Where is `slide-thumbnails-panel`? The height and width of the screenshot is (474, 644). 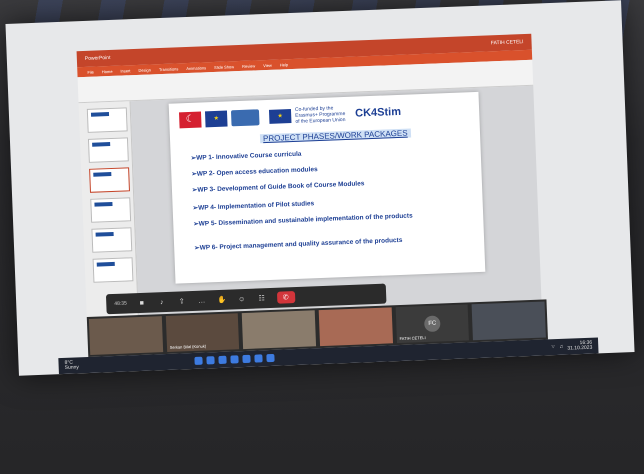
slide-thumbnails-panel is located at coordinates (108, 212).